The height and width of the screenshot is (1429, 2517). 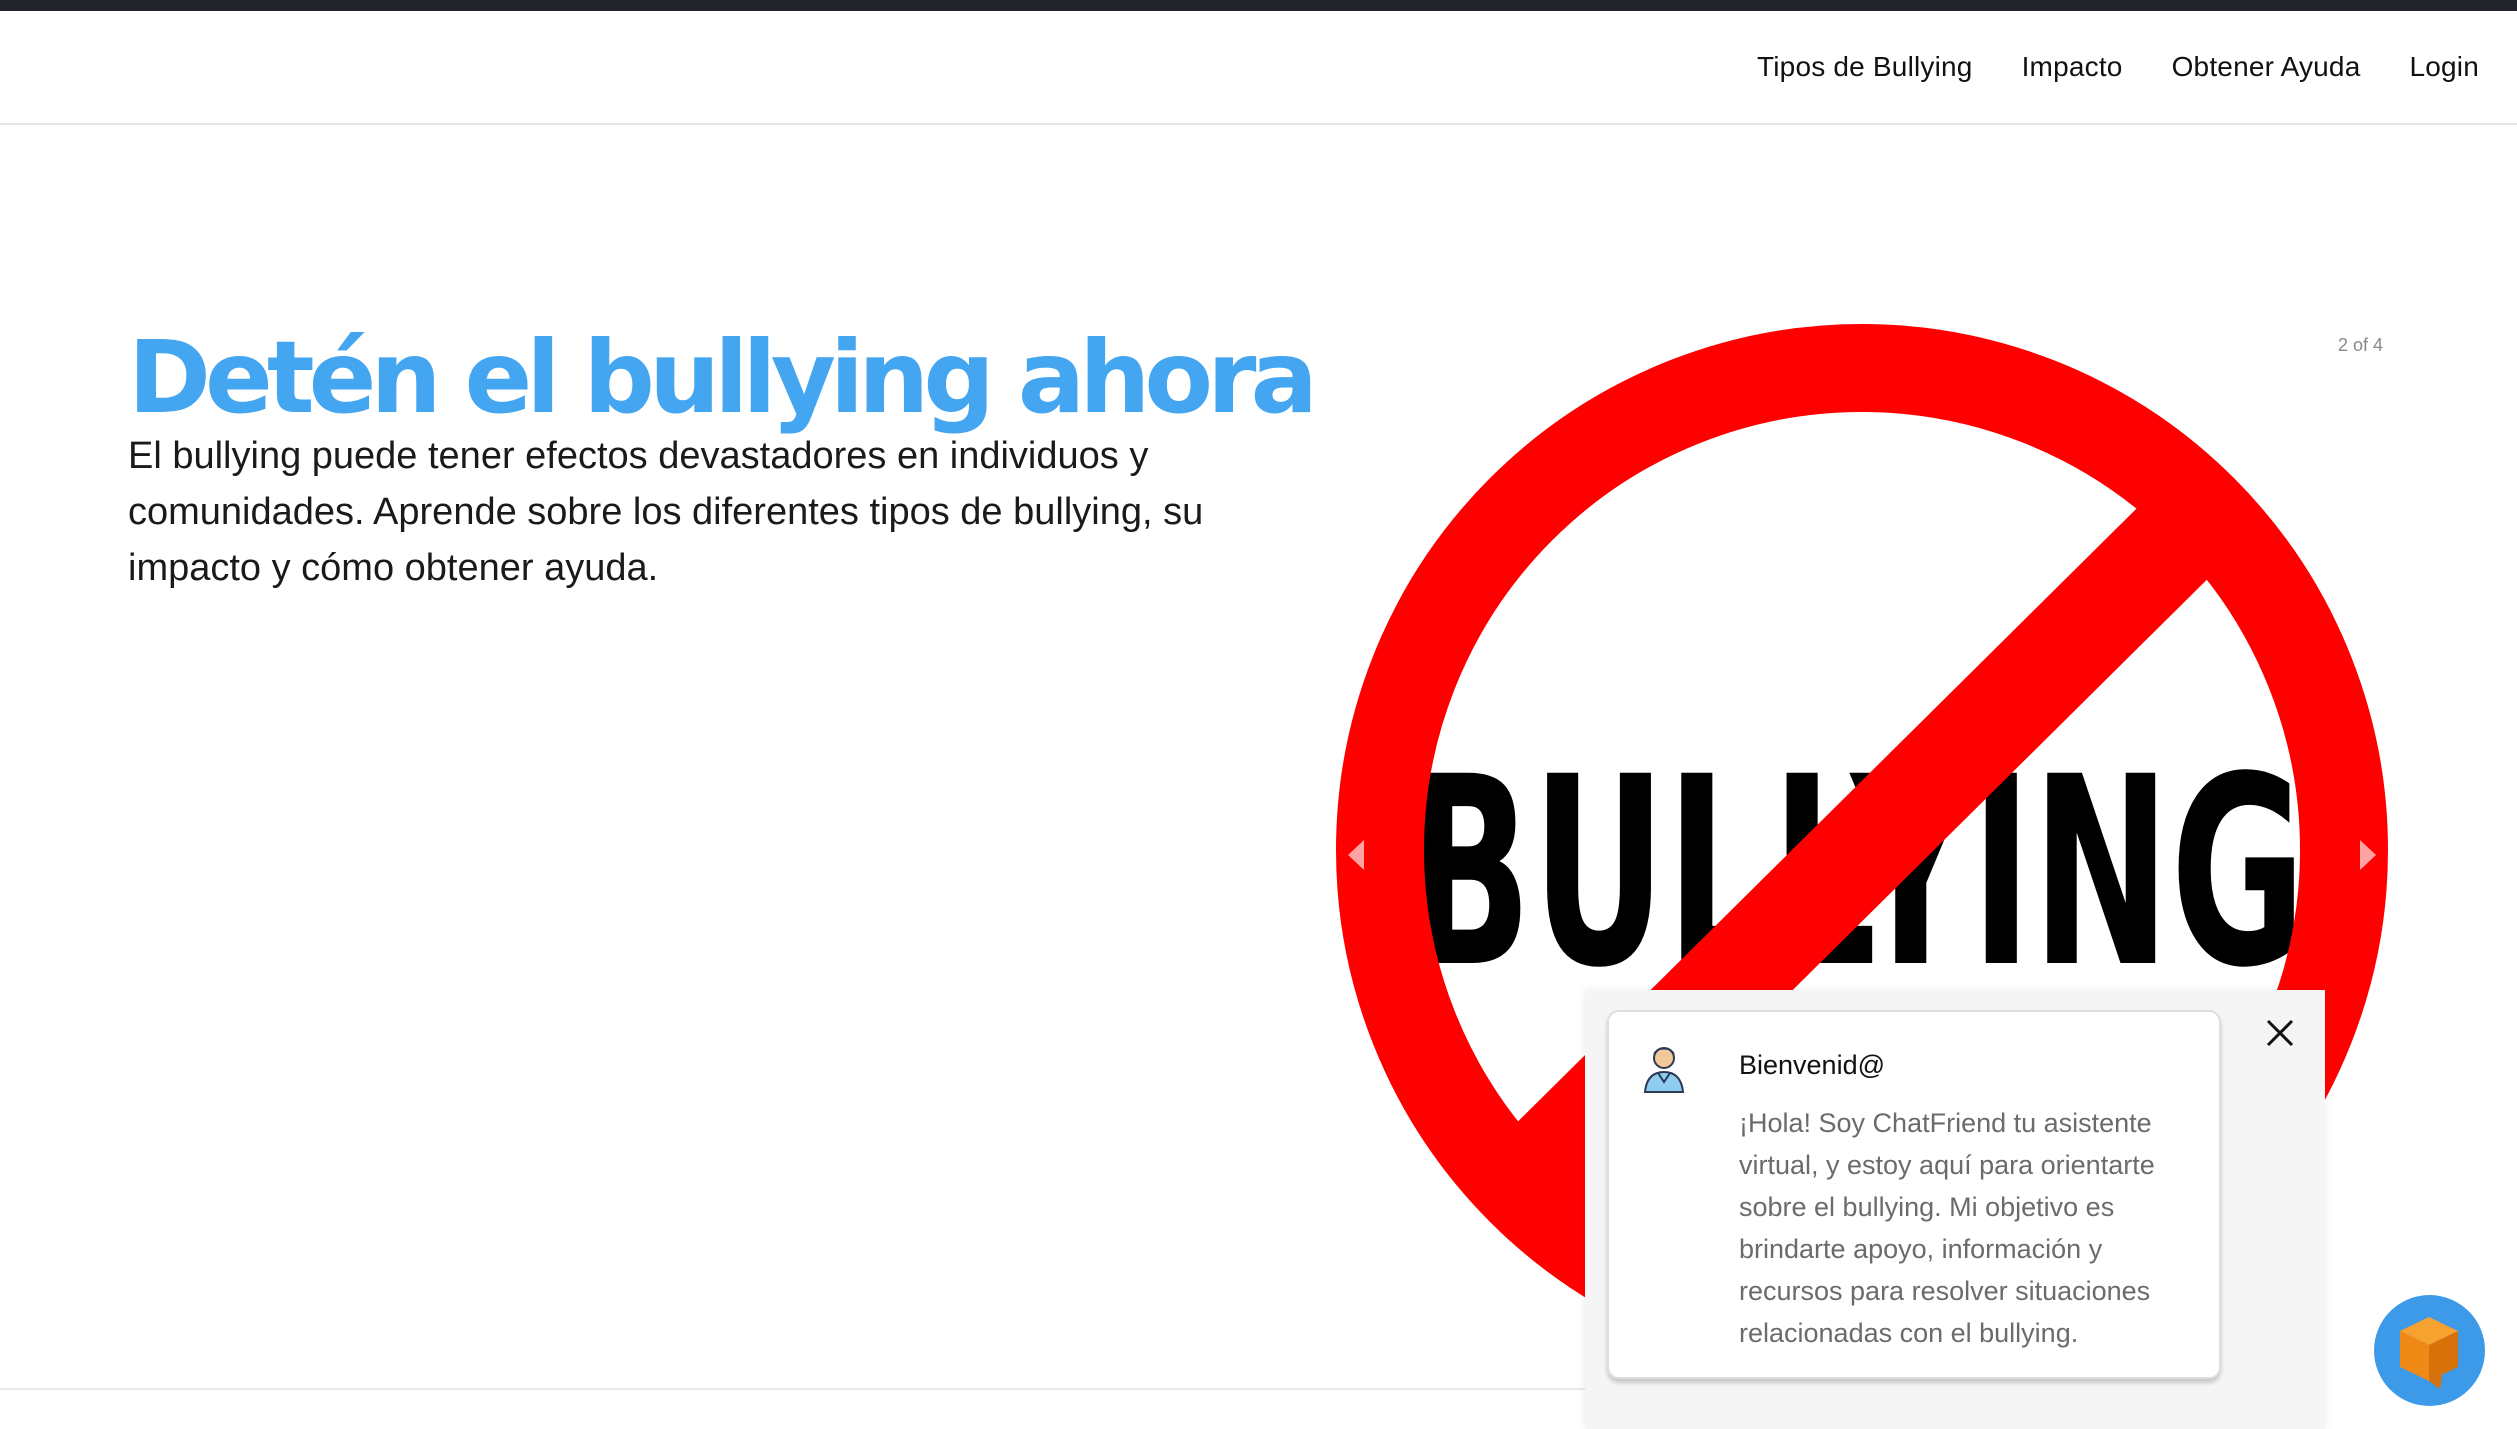 I want to click on chat-cube-icon, so click(x=2429, y=1353).